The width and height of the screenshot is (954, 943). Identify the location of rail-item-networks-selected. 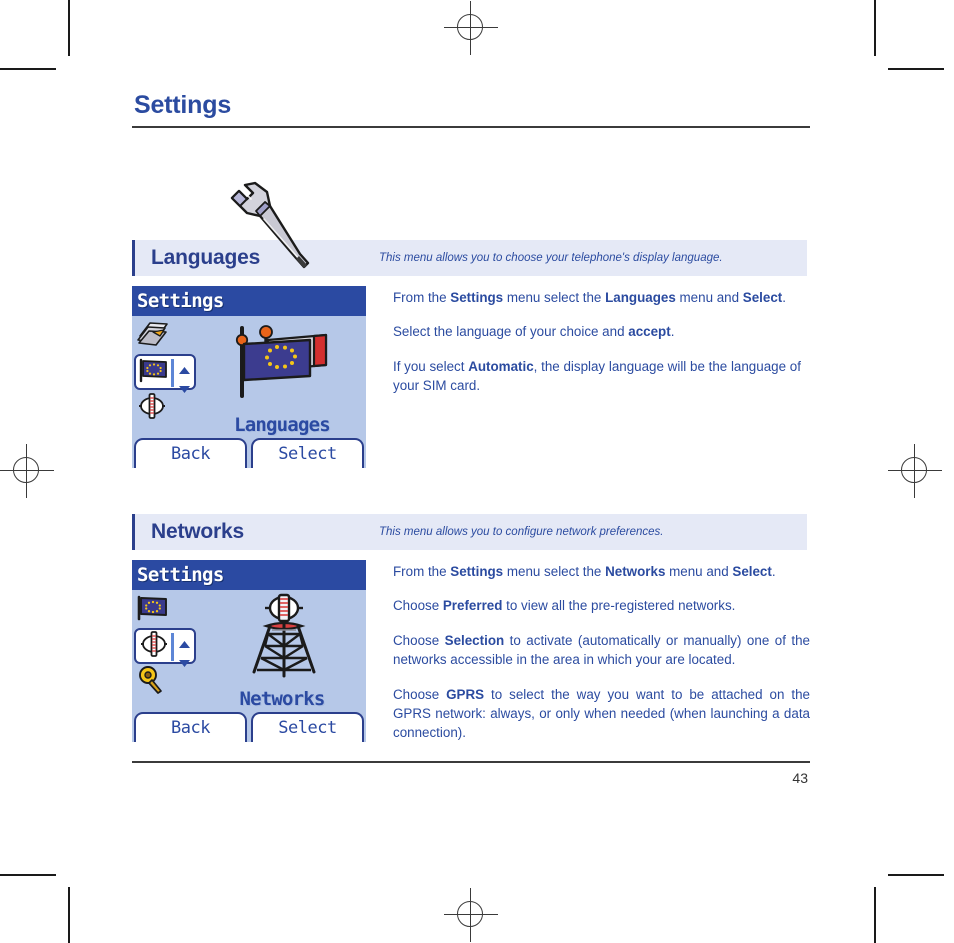
(165, 647).